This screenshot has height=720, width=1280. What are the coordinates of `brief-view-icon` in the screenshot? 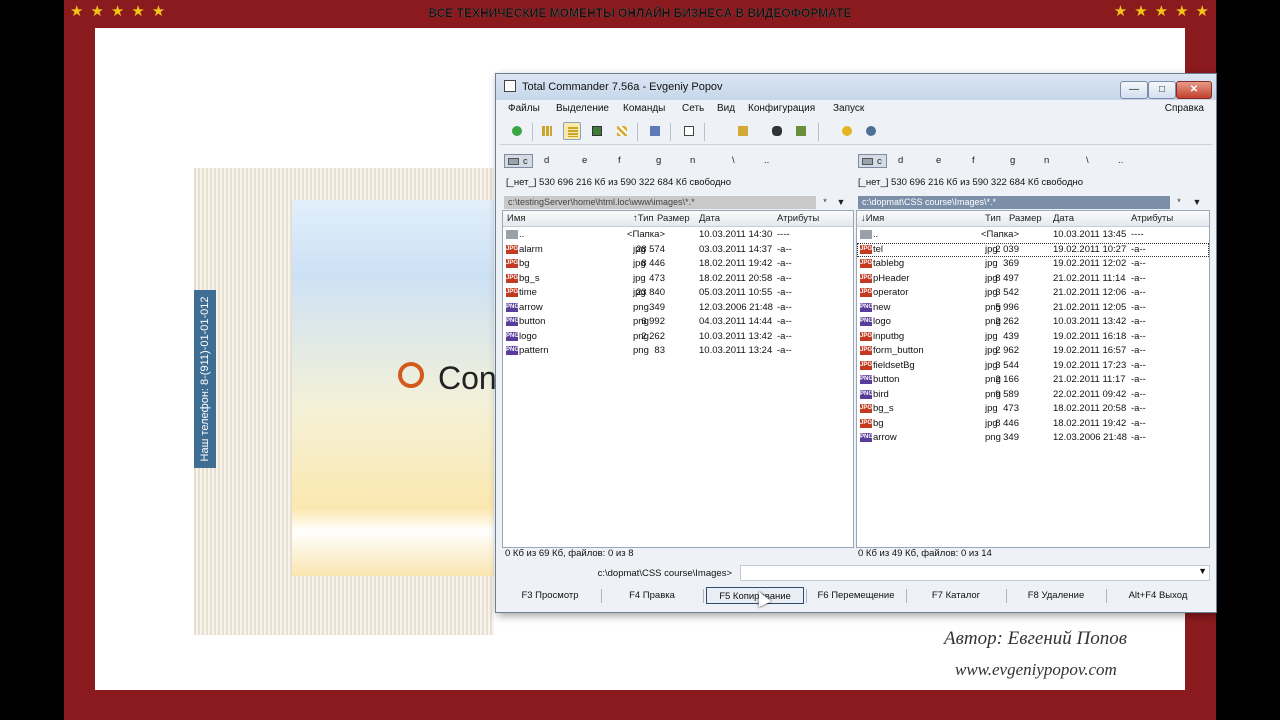 It's located at (547, 131).